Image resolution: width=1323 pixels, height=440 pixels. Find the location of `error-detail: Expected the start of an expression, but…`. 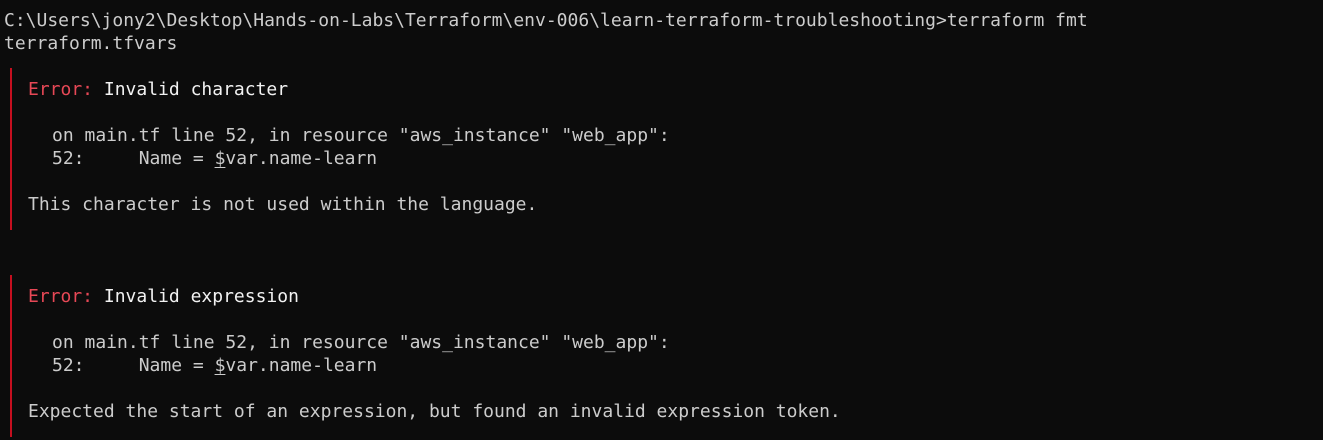

error-detail: Expected the start of an expression, but… is located at coordinates (434, 411).